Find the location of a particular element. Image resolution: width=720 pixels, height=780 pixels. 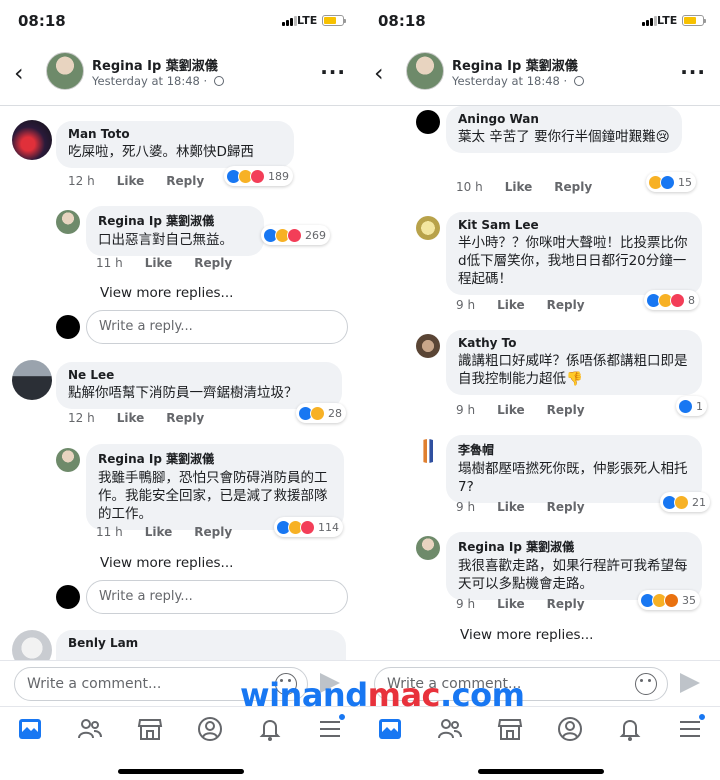

commenter-name: Ne Lee is located at coordinates (199, 375).